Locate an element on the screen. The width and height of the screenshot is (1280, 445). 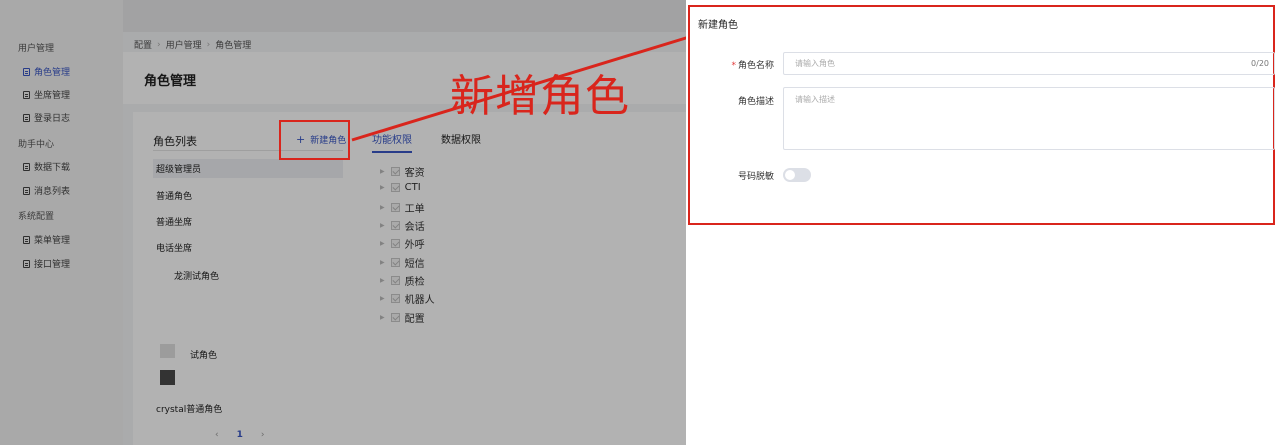
role-name-label: * 角色名称 is located at coordinates (744, 64).